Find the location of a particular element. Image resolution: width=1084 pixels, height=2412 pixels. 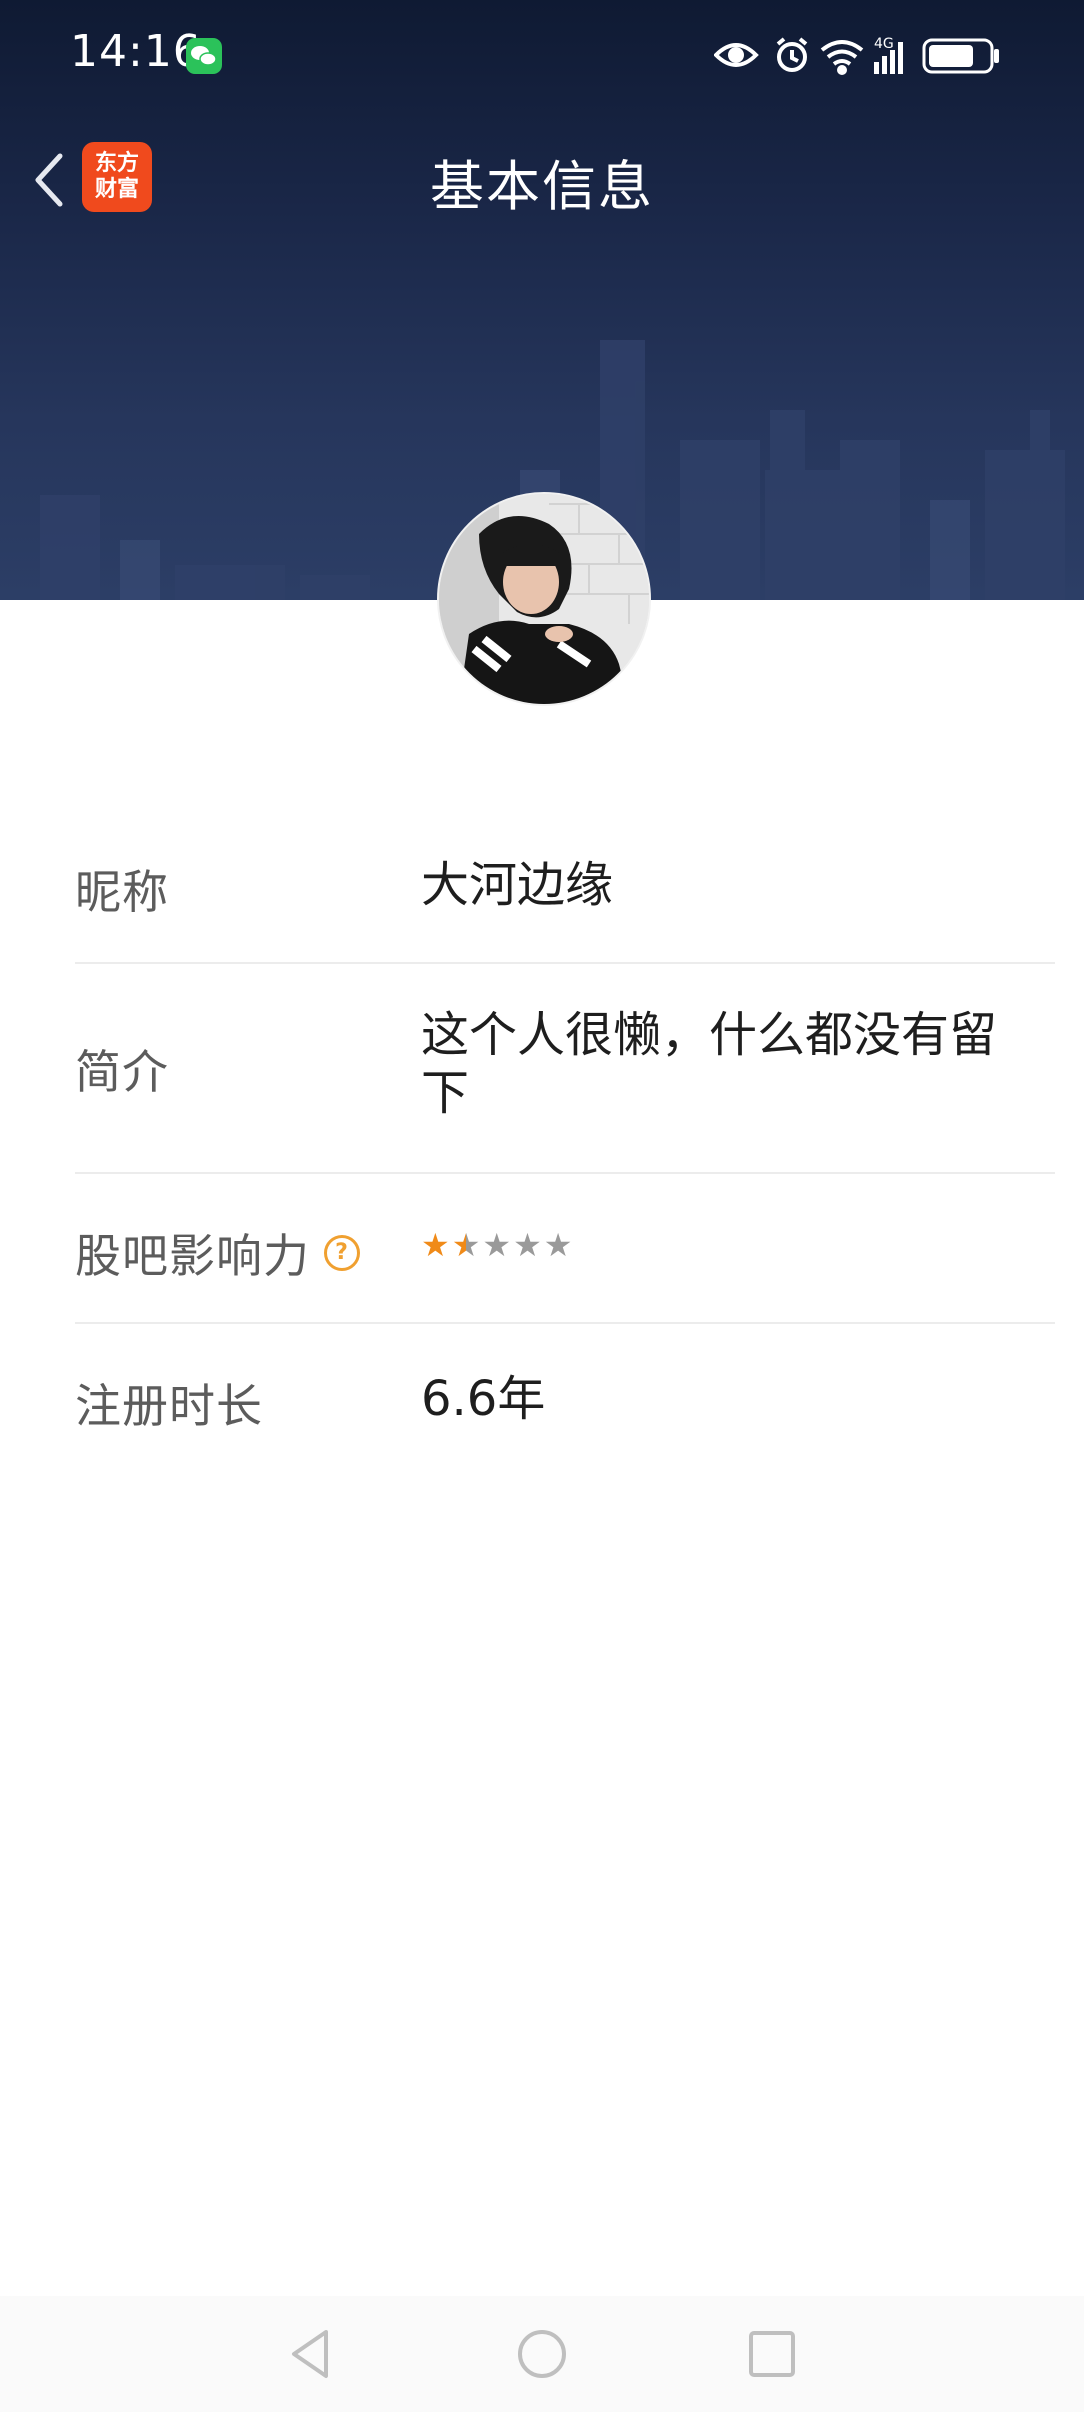

bio-value: 这个人很懒，什么都没有留下 is located at coordinates (709, 1064).